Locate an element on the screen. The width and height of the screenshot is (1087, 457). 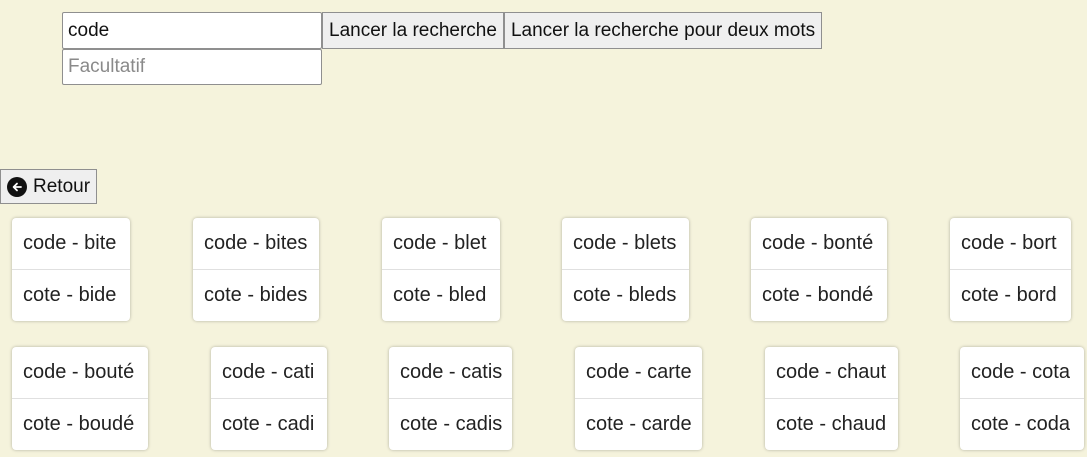
result-card: code - carte cote - carde is located at coordinates (638, 398).